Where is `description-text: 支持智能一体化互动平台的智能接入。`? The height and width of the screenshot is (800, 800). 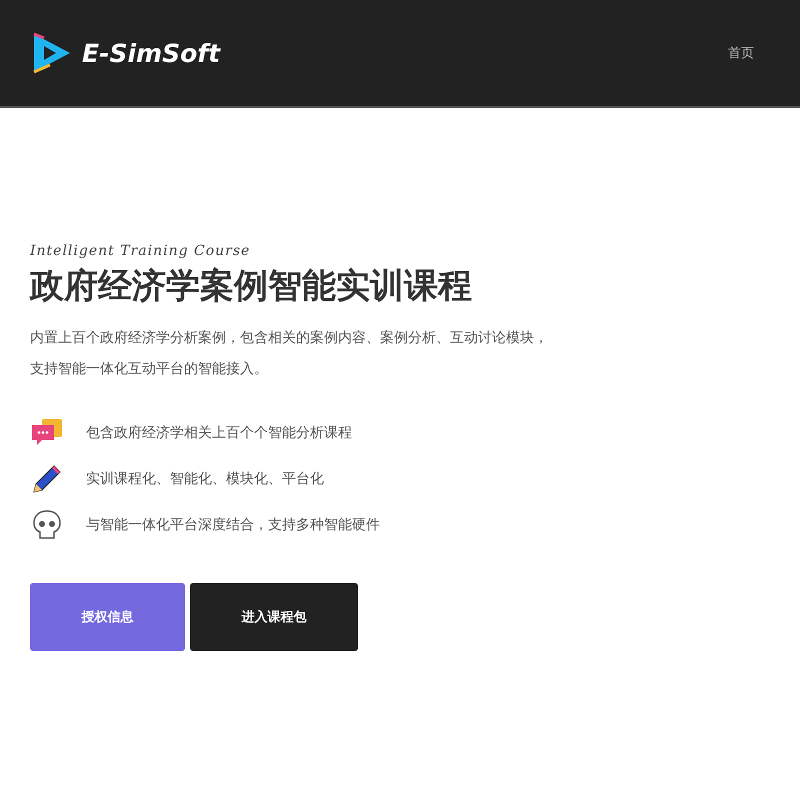 description-text: 支持智能一体化互动平台的智能接入。 is located at coordinates (149, 369).